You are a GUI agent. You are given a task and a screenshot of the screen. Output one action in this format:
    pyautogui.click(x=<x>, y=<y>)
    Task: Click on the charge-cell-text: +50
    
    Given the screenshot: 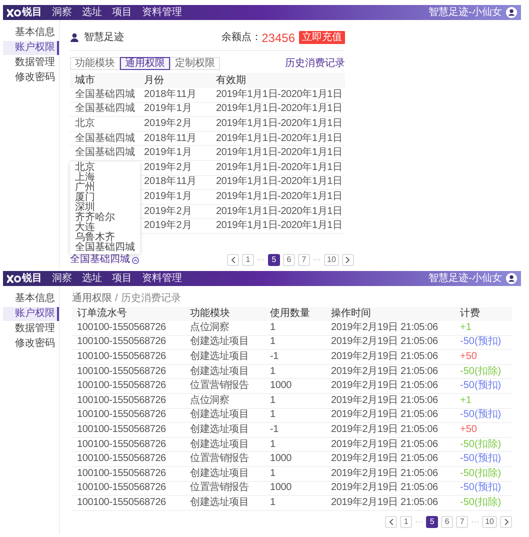 What is the action you would take?
    pyautogui.click(x=468, y=429)
    